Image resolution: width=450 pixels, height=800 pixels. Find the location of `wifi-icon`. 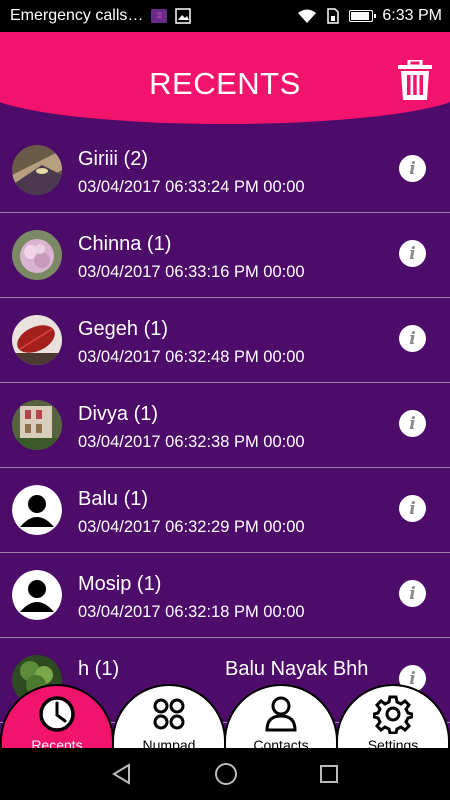

wifi-icon is located at coordinates (307, 16).